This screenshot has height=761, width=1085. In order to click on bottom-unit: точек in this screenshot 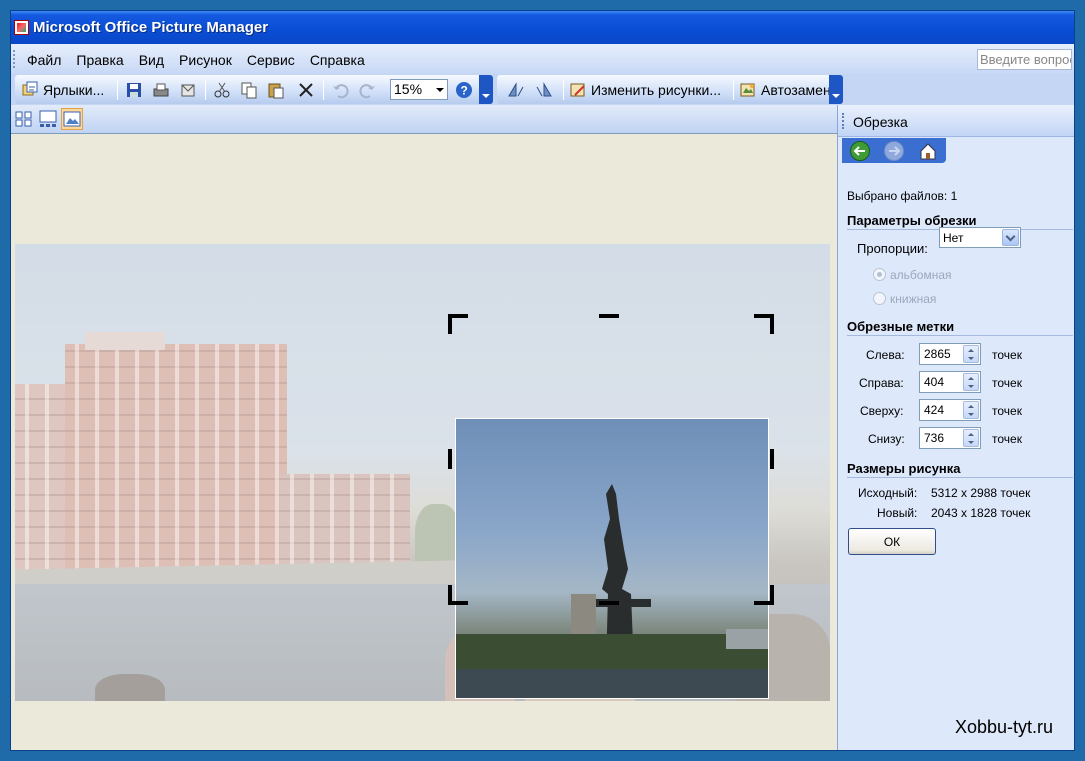, I will do `click(1007, 439)`.